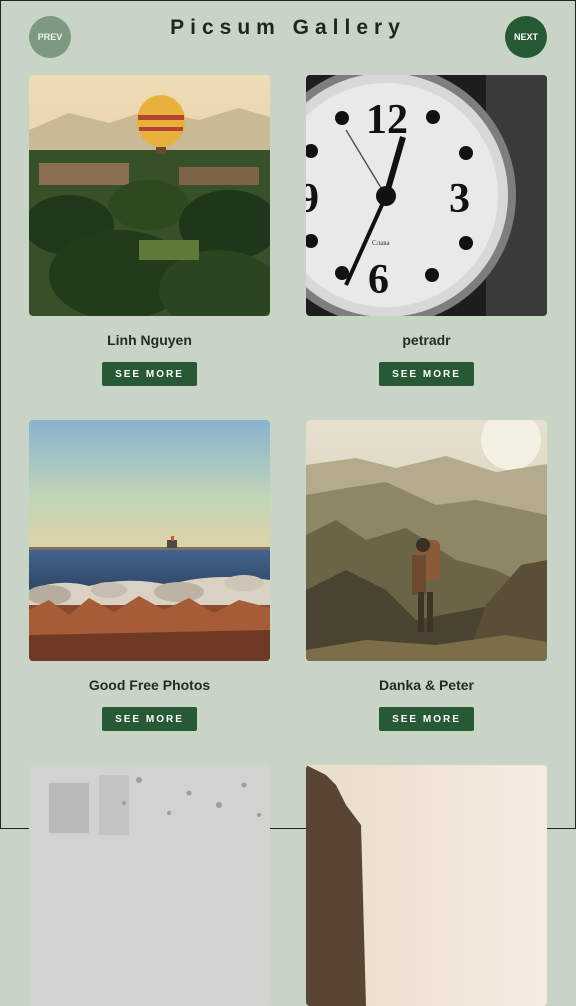 The width and height of the screenshot is (576, 1006). Describe the element at coordinates (459, 199) in the screenshot. I see `svg-text: 3` at that location.